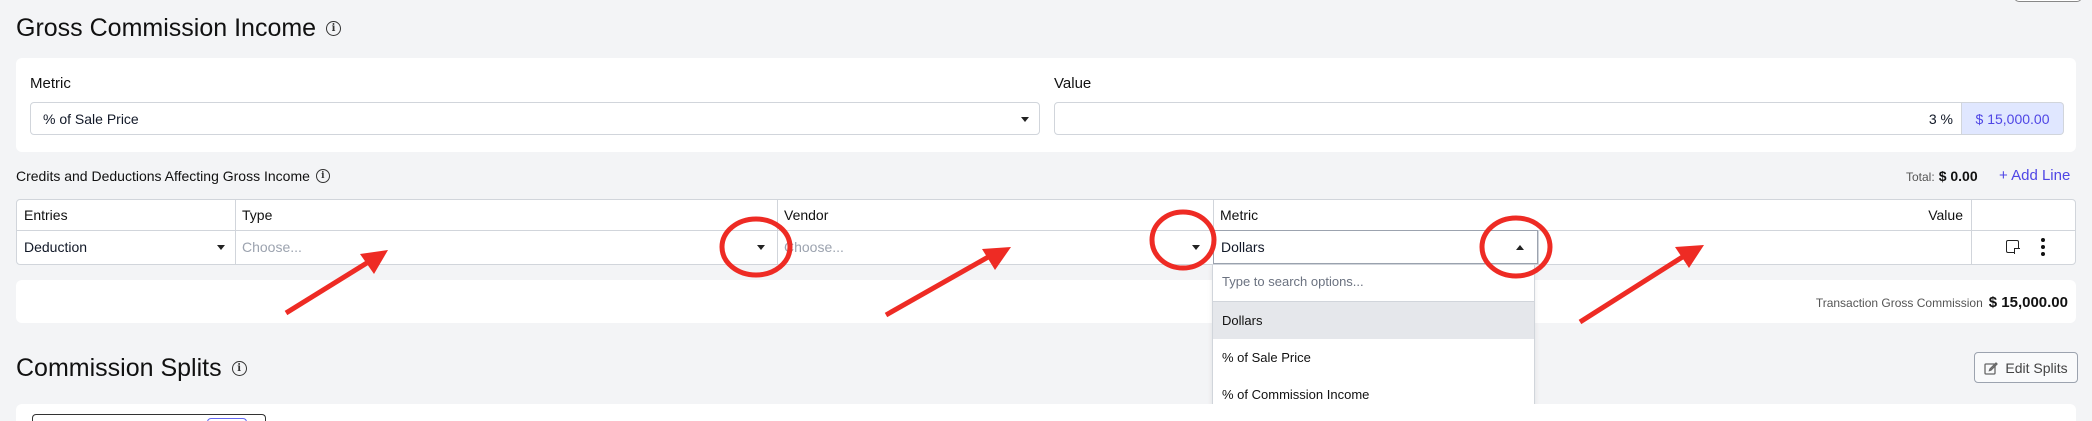 Image resolution: width=2092 pixels, height=421 pixels. Describe the element at coordinates (1899, 303) in the screenshot. I see `transaction-label: Transaction Gross Commission` at that location.